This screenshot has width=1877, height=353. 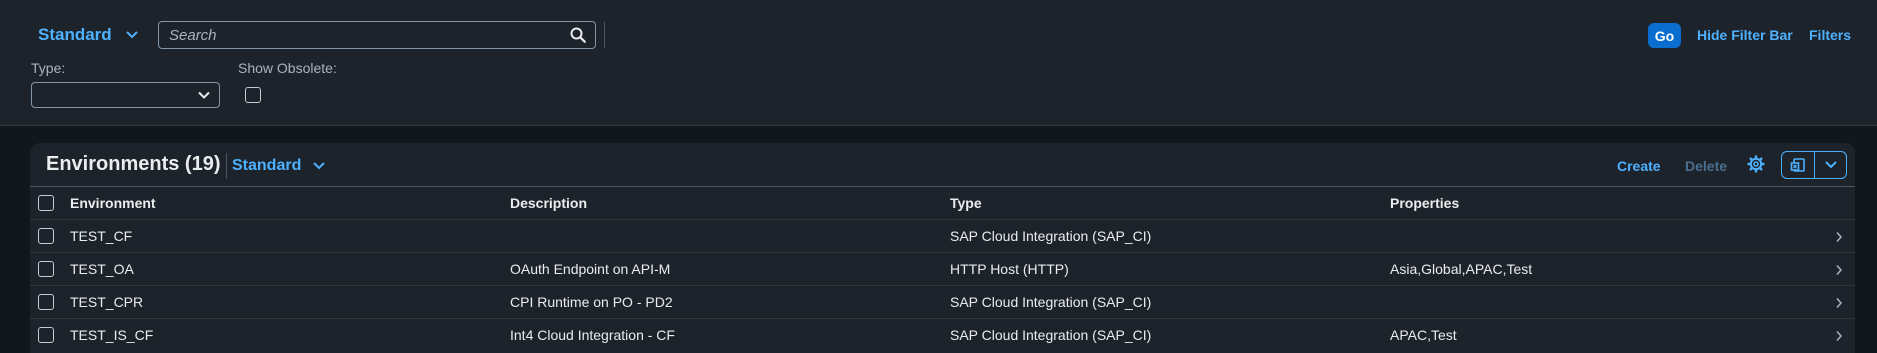 What do you see at coordinates (113, 203) in the screenshot?
I see `column-header-environment: Environment` at bounding box center [113, 203].